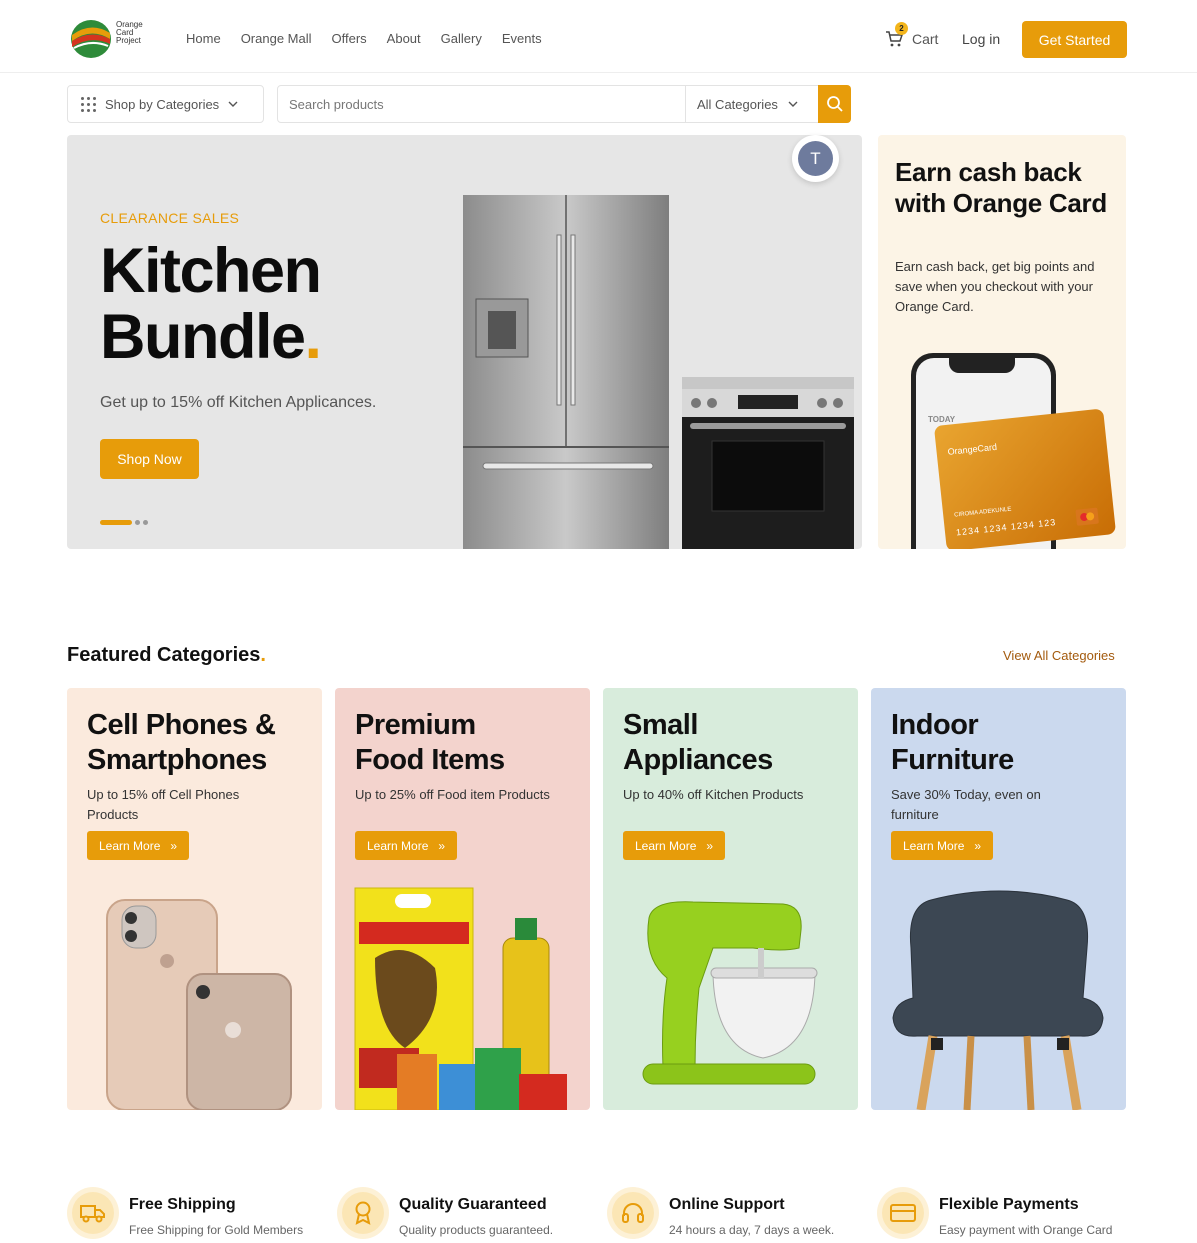 This screenshot has height=1243, width=1197. What do you see at coordinates (460, 998) in the screenshot?
I see `food-products-image` at bounding box center [460, 998].